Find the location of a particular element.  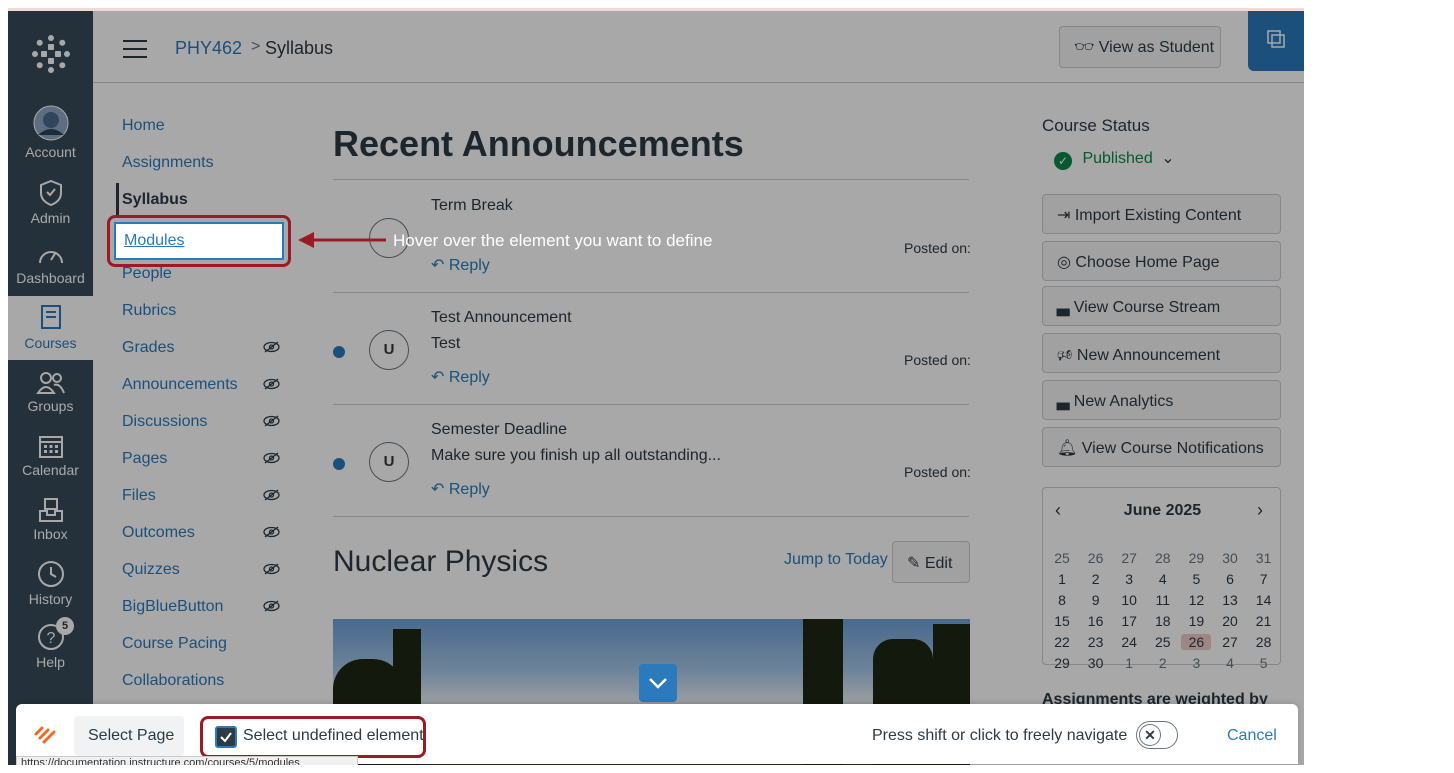

select-page-button: Select Page is located at coordinates (129, 736).